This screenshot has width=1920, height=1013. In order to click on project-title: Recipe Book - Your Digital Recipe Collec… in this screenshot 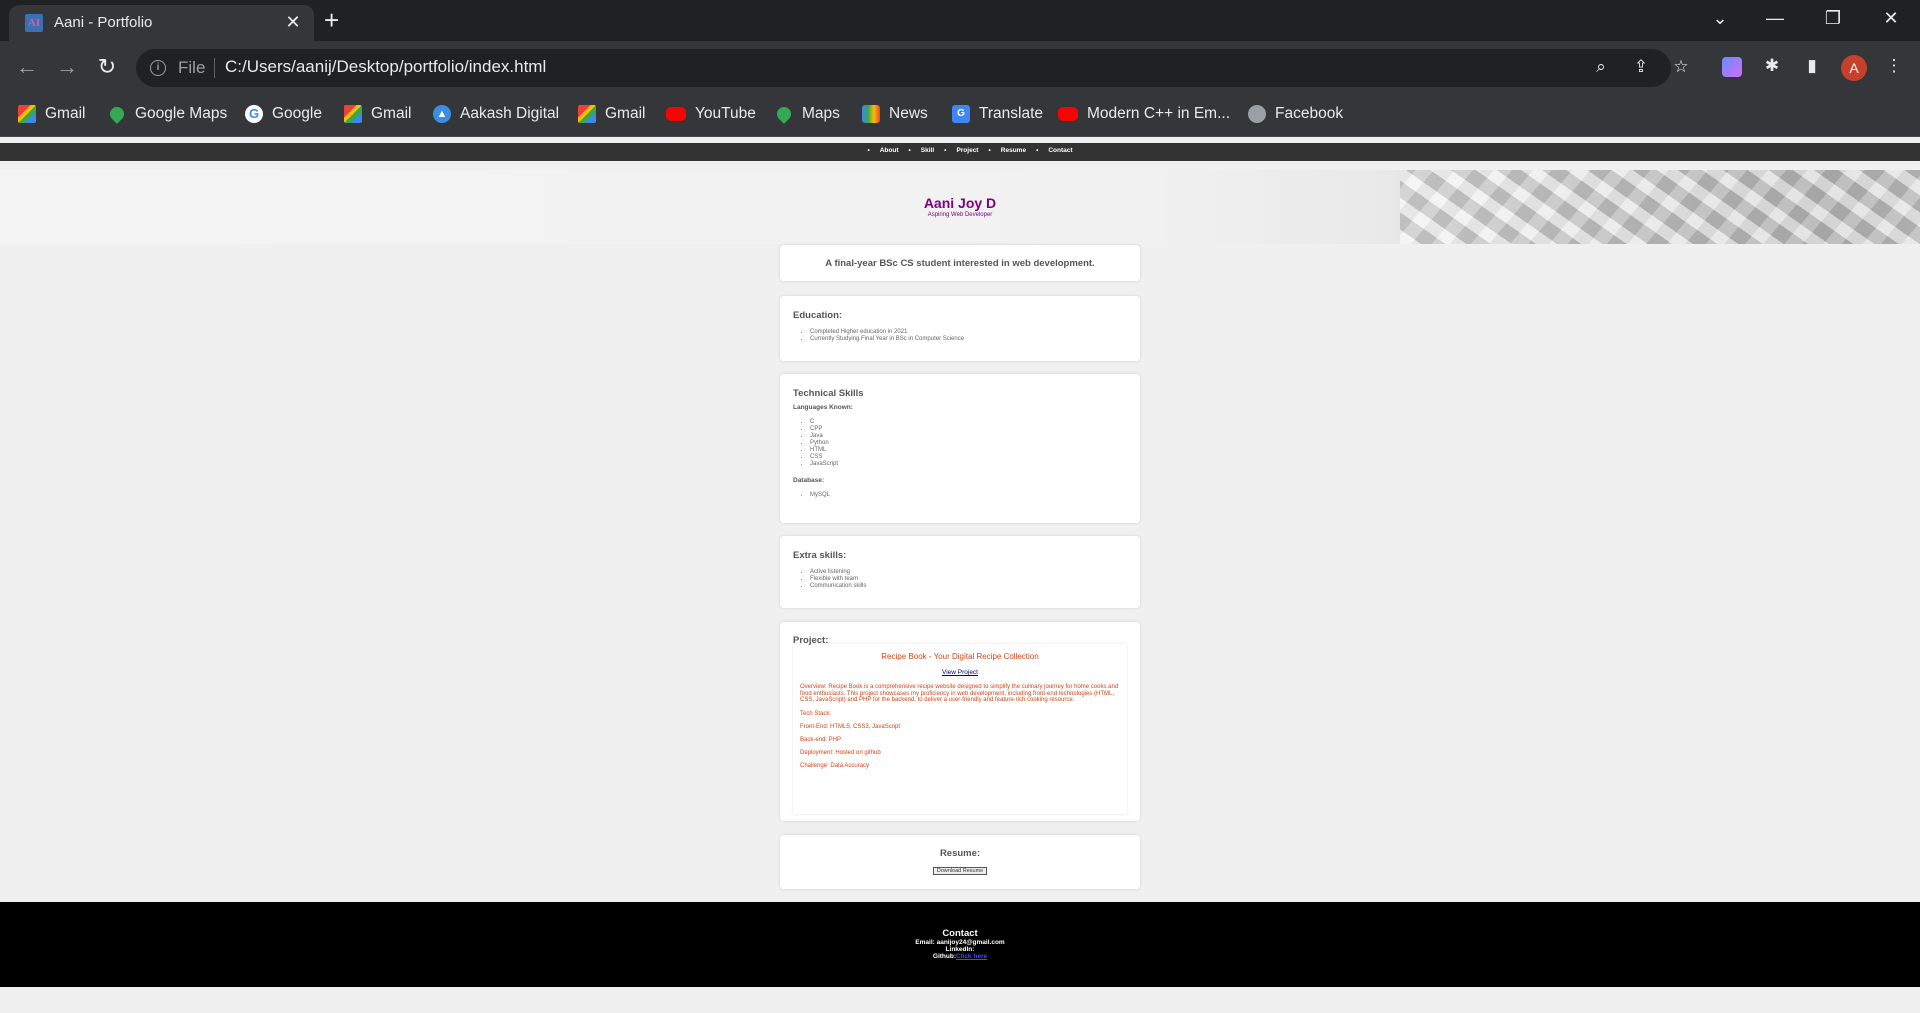, I will do `click(960, 656)`.